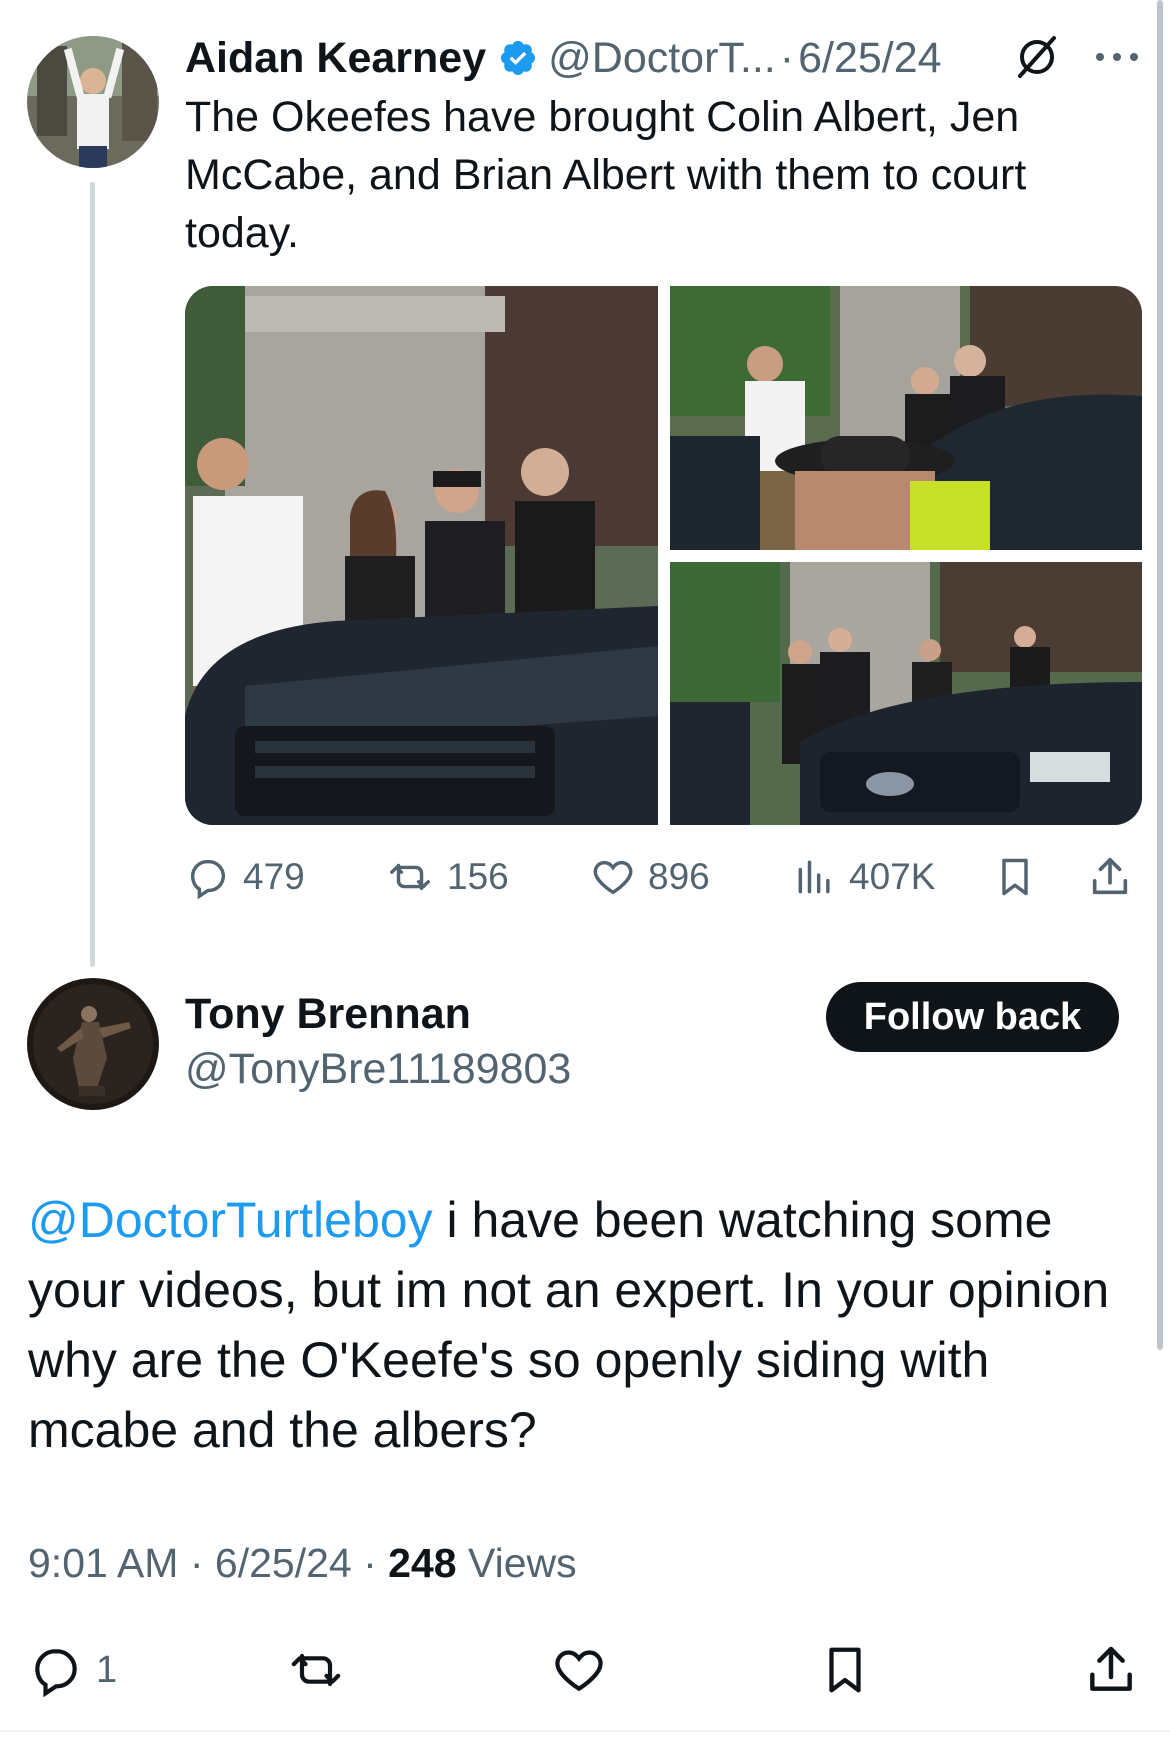 This screenshot has height=1737, width=1170. I want to click on share-button, so click(1110, 877).